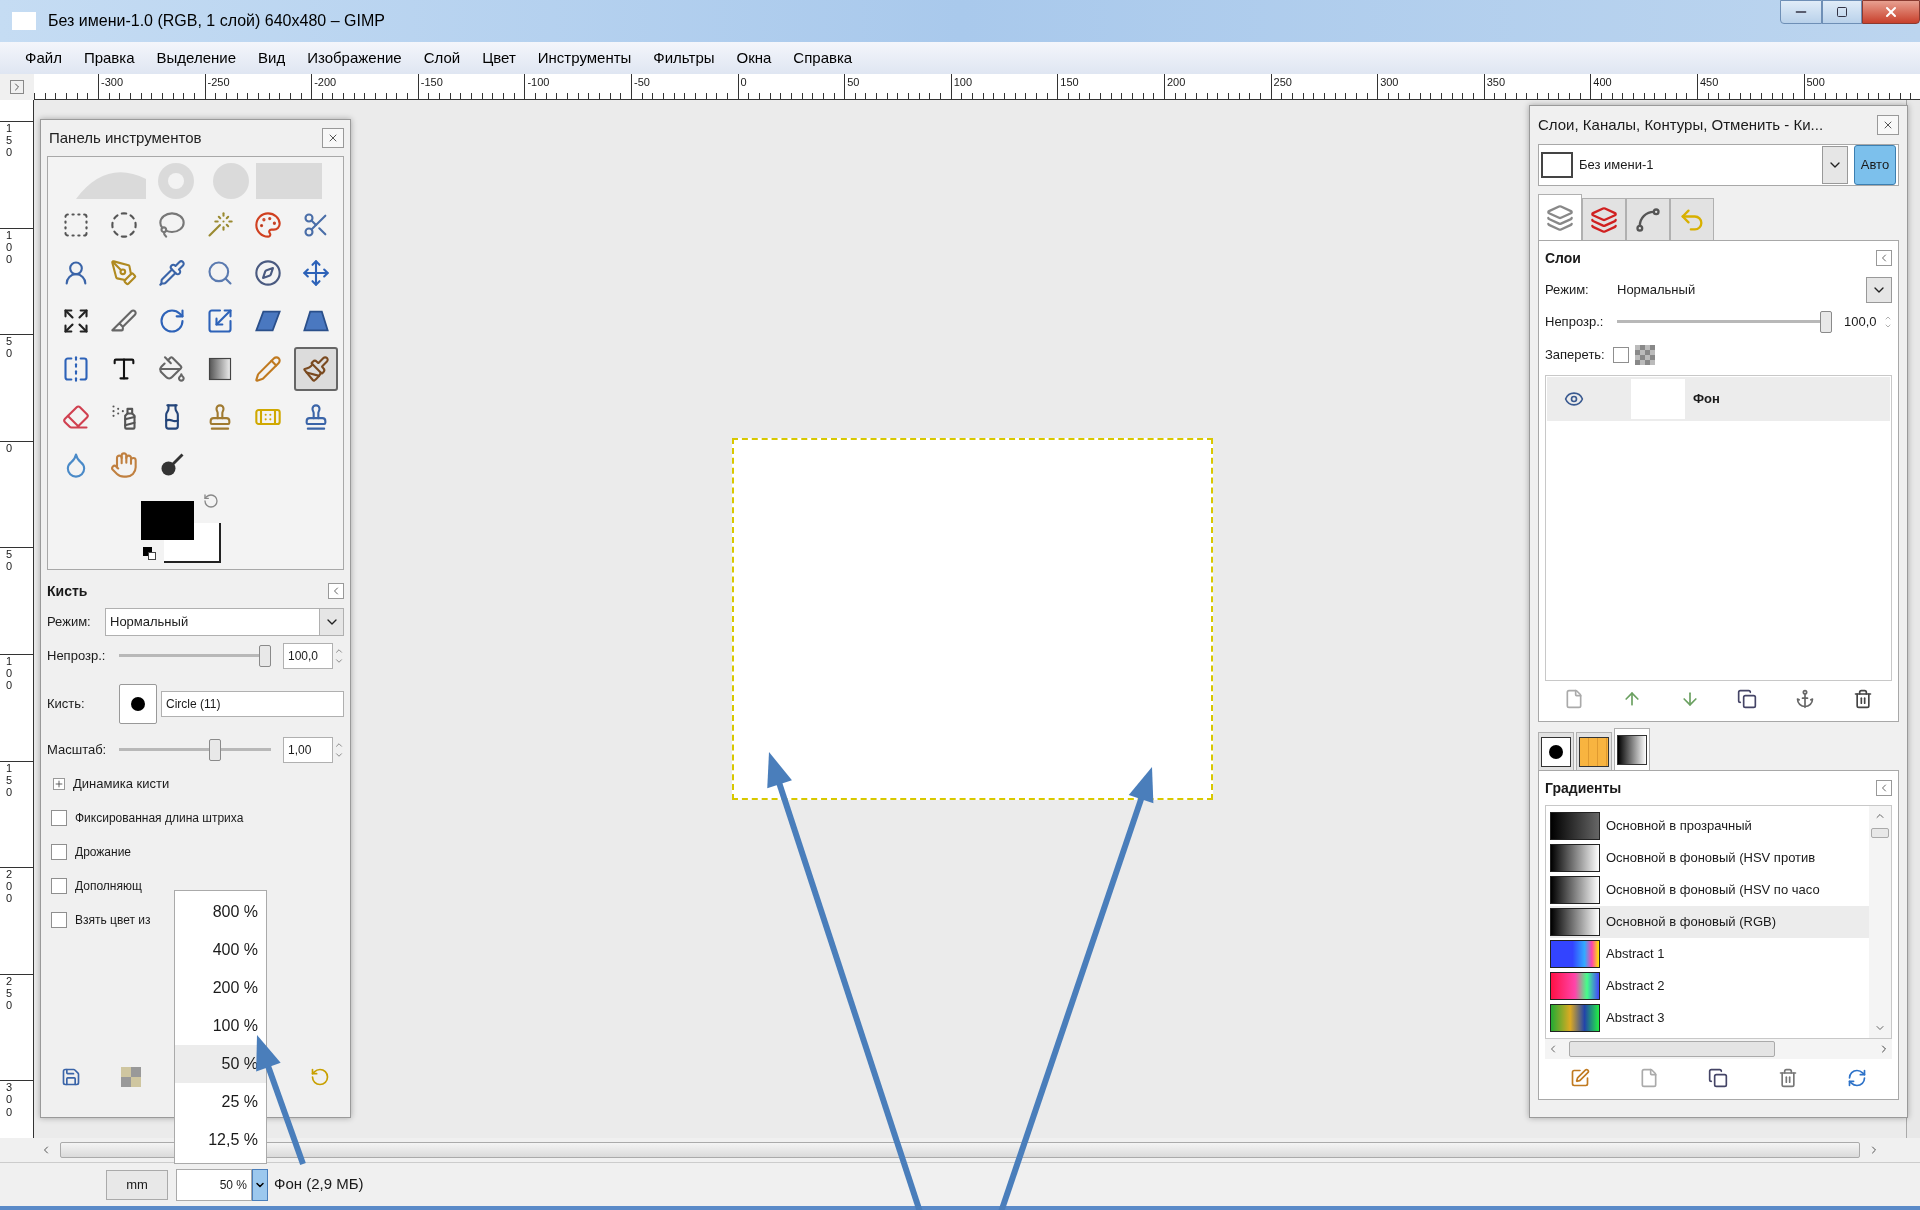 The width and height of the screenshot is (1920, 1210). Describe the element at coordinates (138, 704) in the screenshot. I see `brush-preview` at that location.